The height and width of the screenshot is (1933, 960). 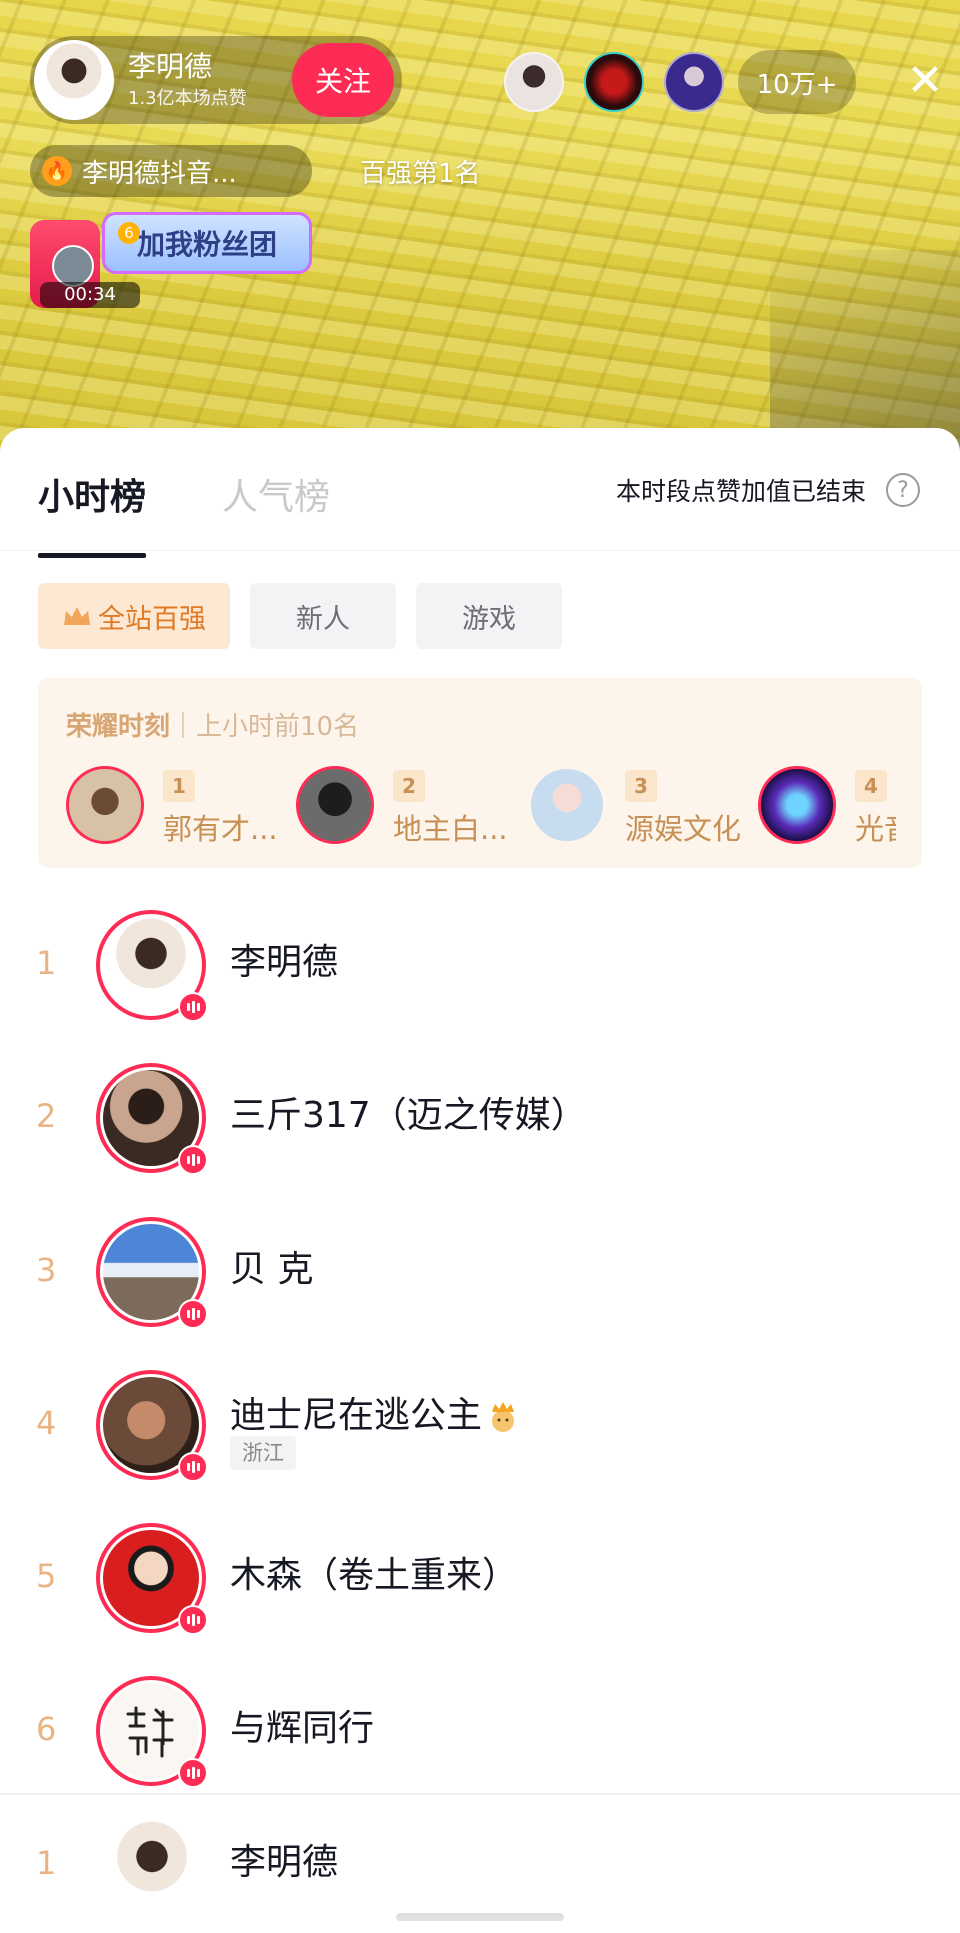 I want to click on glory-header: 荣耀时刻 上小时前10名, so click(x=212, y=724).